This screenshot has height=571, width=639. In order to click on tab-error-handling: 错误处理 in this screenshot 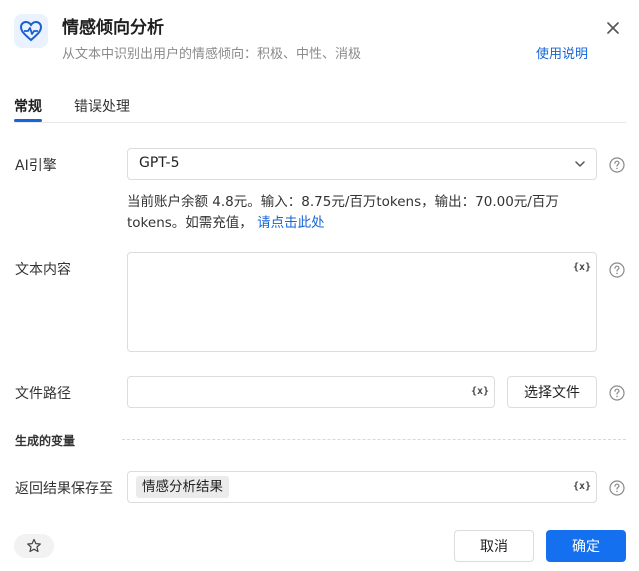, I will do `click(102, 106)`.